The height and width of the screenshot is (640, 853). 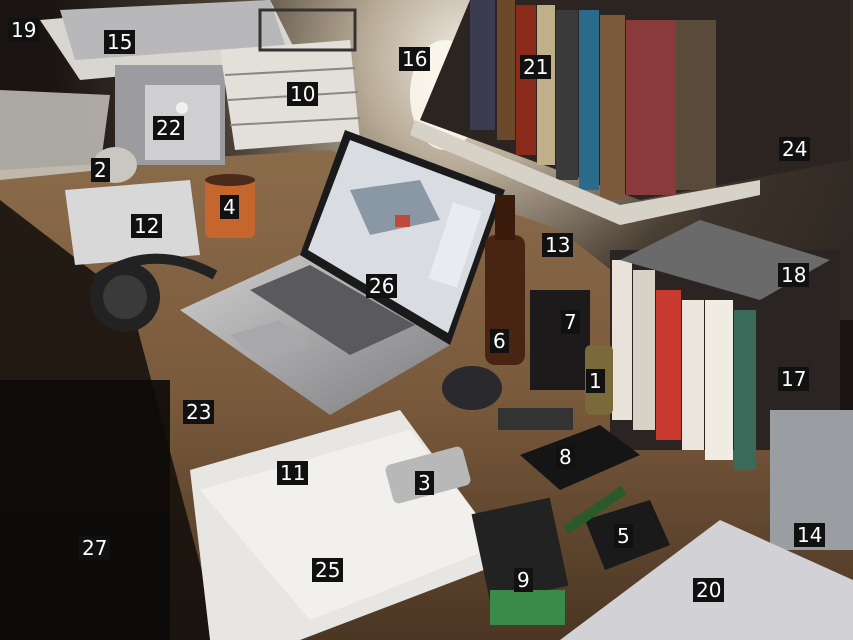 I want to click on label-4: 4, so click(x=229, y=207).